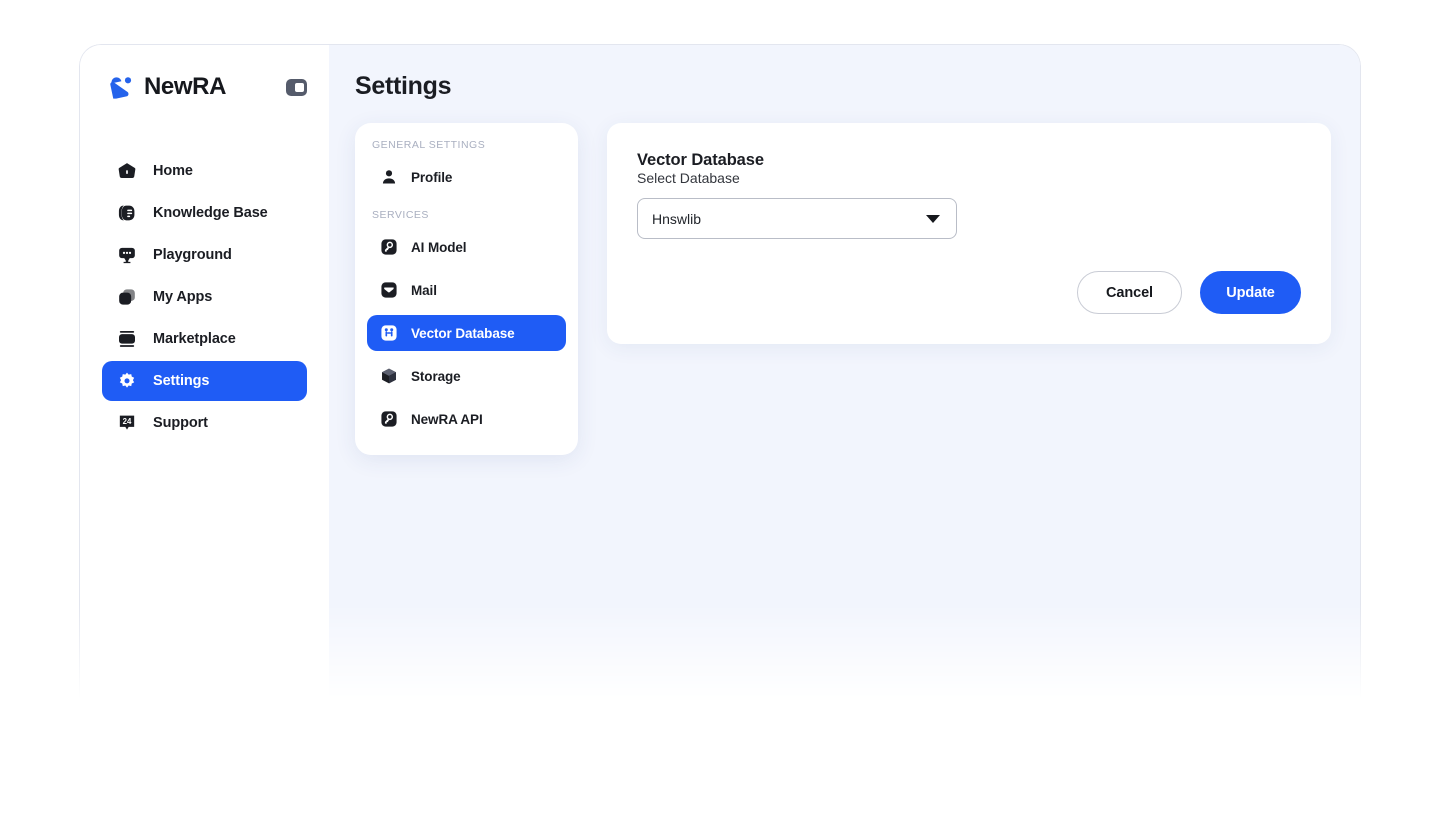 The height and width of the screenshot is (813, 1440). I want to click on svg-text: 24, so click(126, 421).